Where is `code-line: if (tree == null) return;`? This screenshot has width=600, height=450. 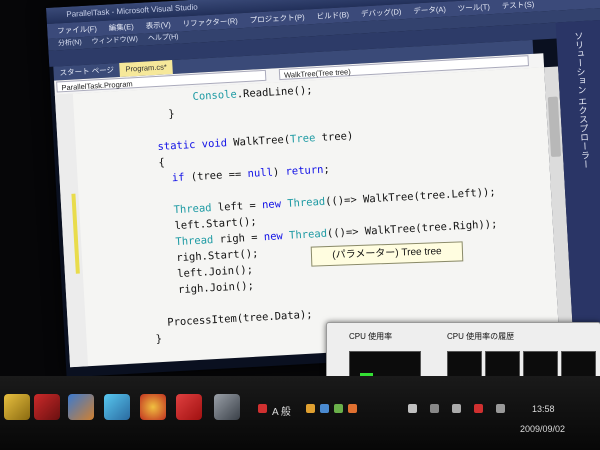
code-line: if (tree == null) return; is located at coordinates (251, 173).